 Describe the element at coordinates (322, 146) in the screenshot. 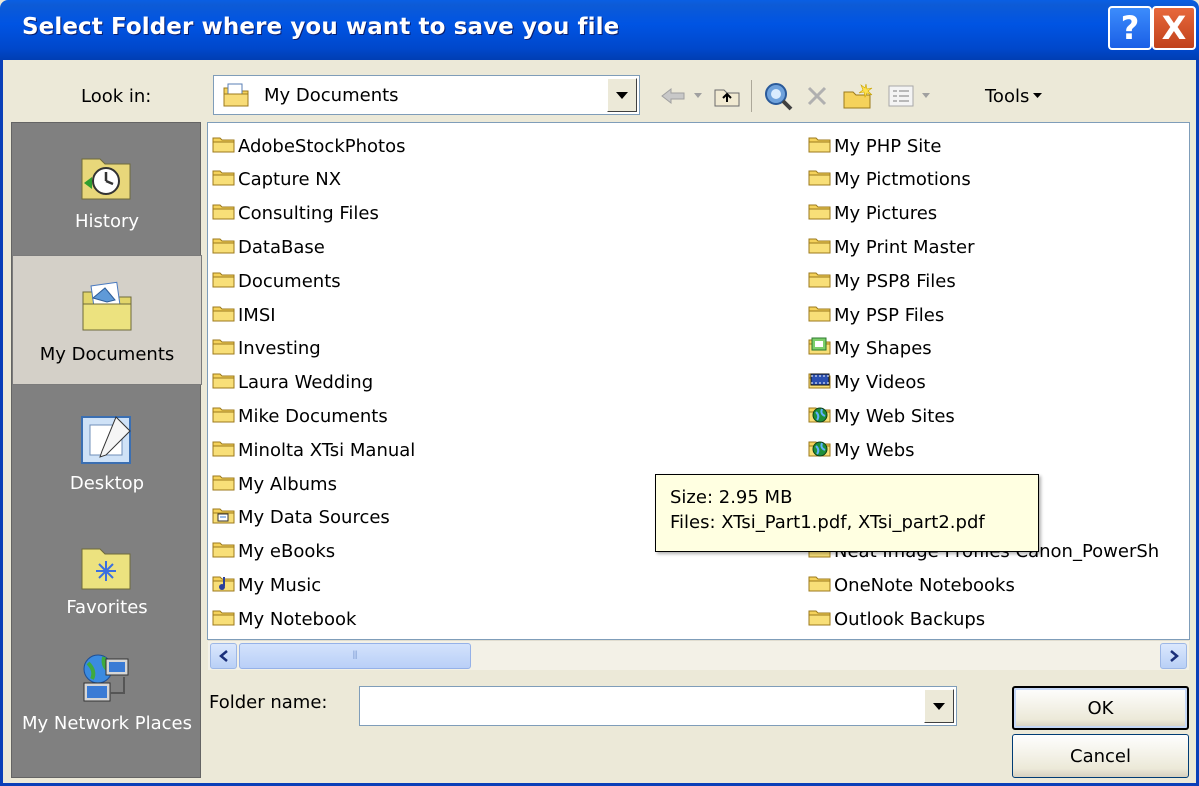

I see `file-name: AdobeStockPhotos` at that location.